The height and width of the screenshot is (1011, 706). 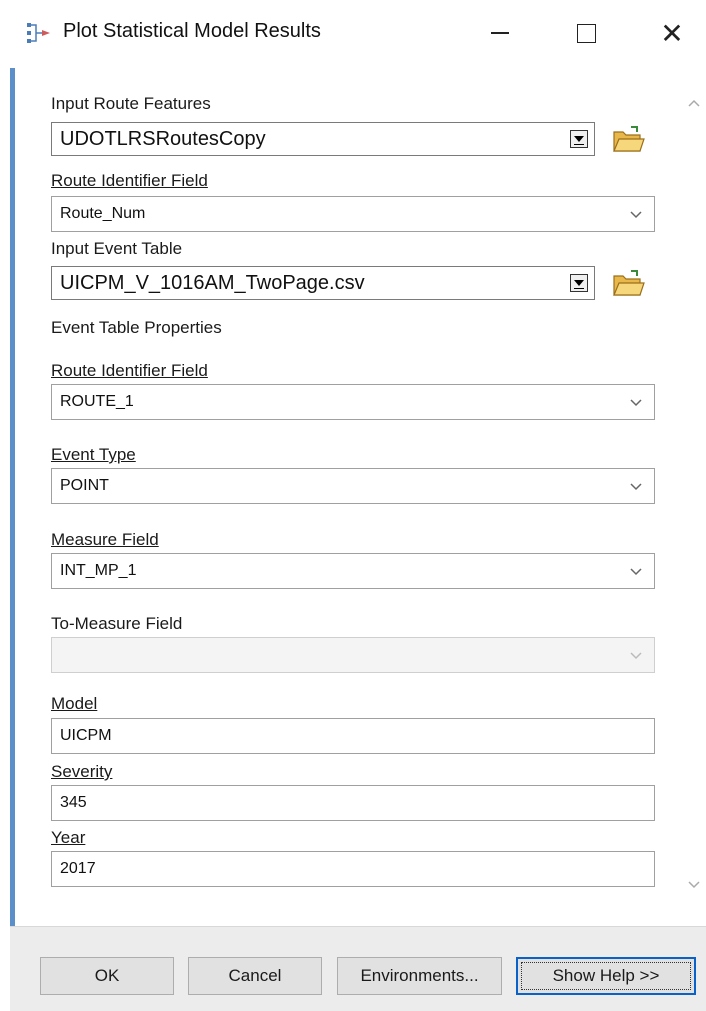 I want to click on show-help-button: Show Help >>, so click(x=606, y=976).